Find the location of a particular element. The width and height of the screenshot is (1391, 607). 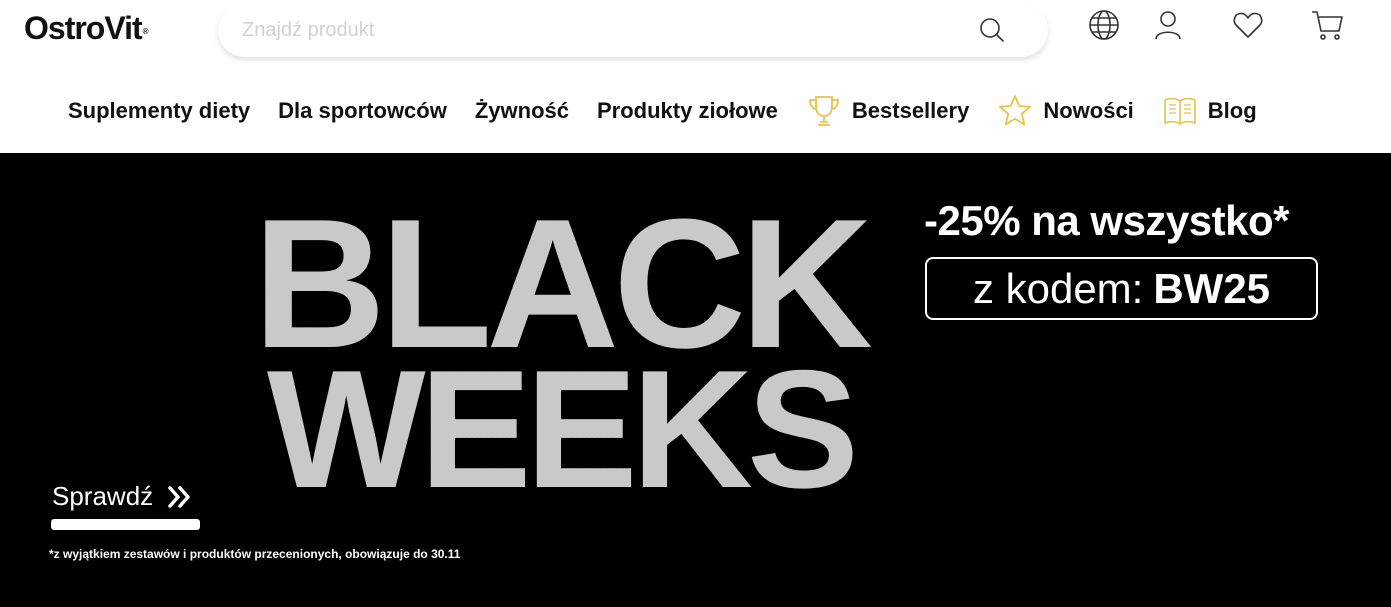

headline-line-2: WEEKS is located at coordinates (560, 429).